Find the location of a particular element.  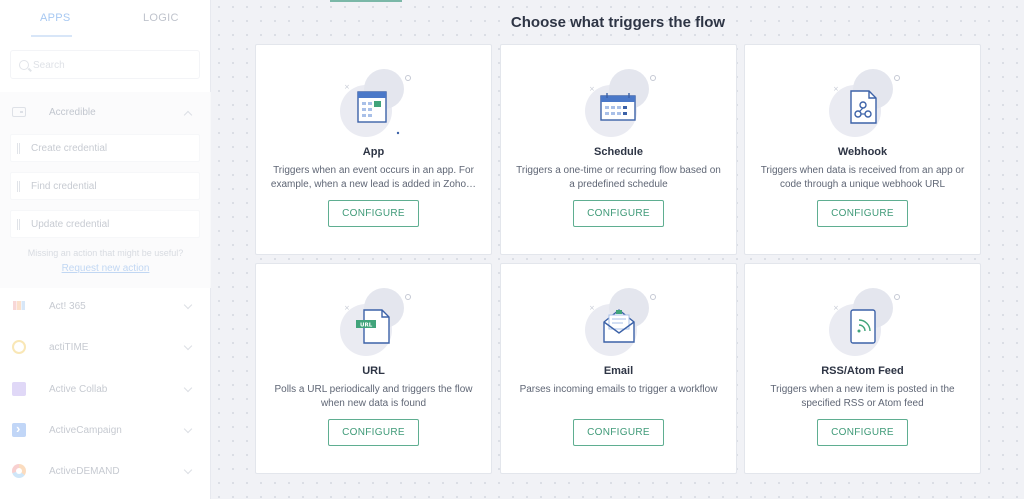

sidebar-item-activecampaign: ActiveCampaign is located at coordinates (105, 432).